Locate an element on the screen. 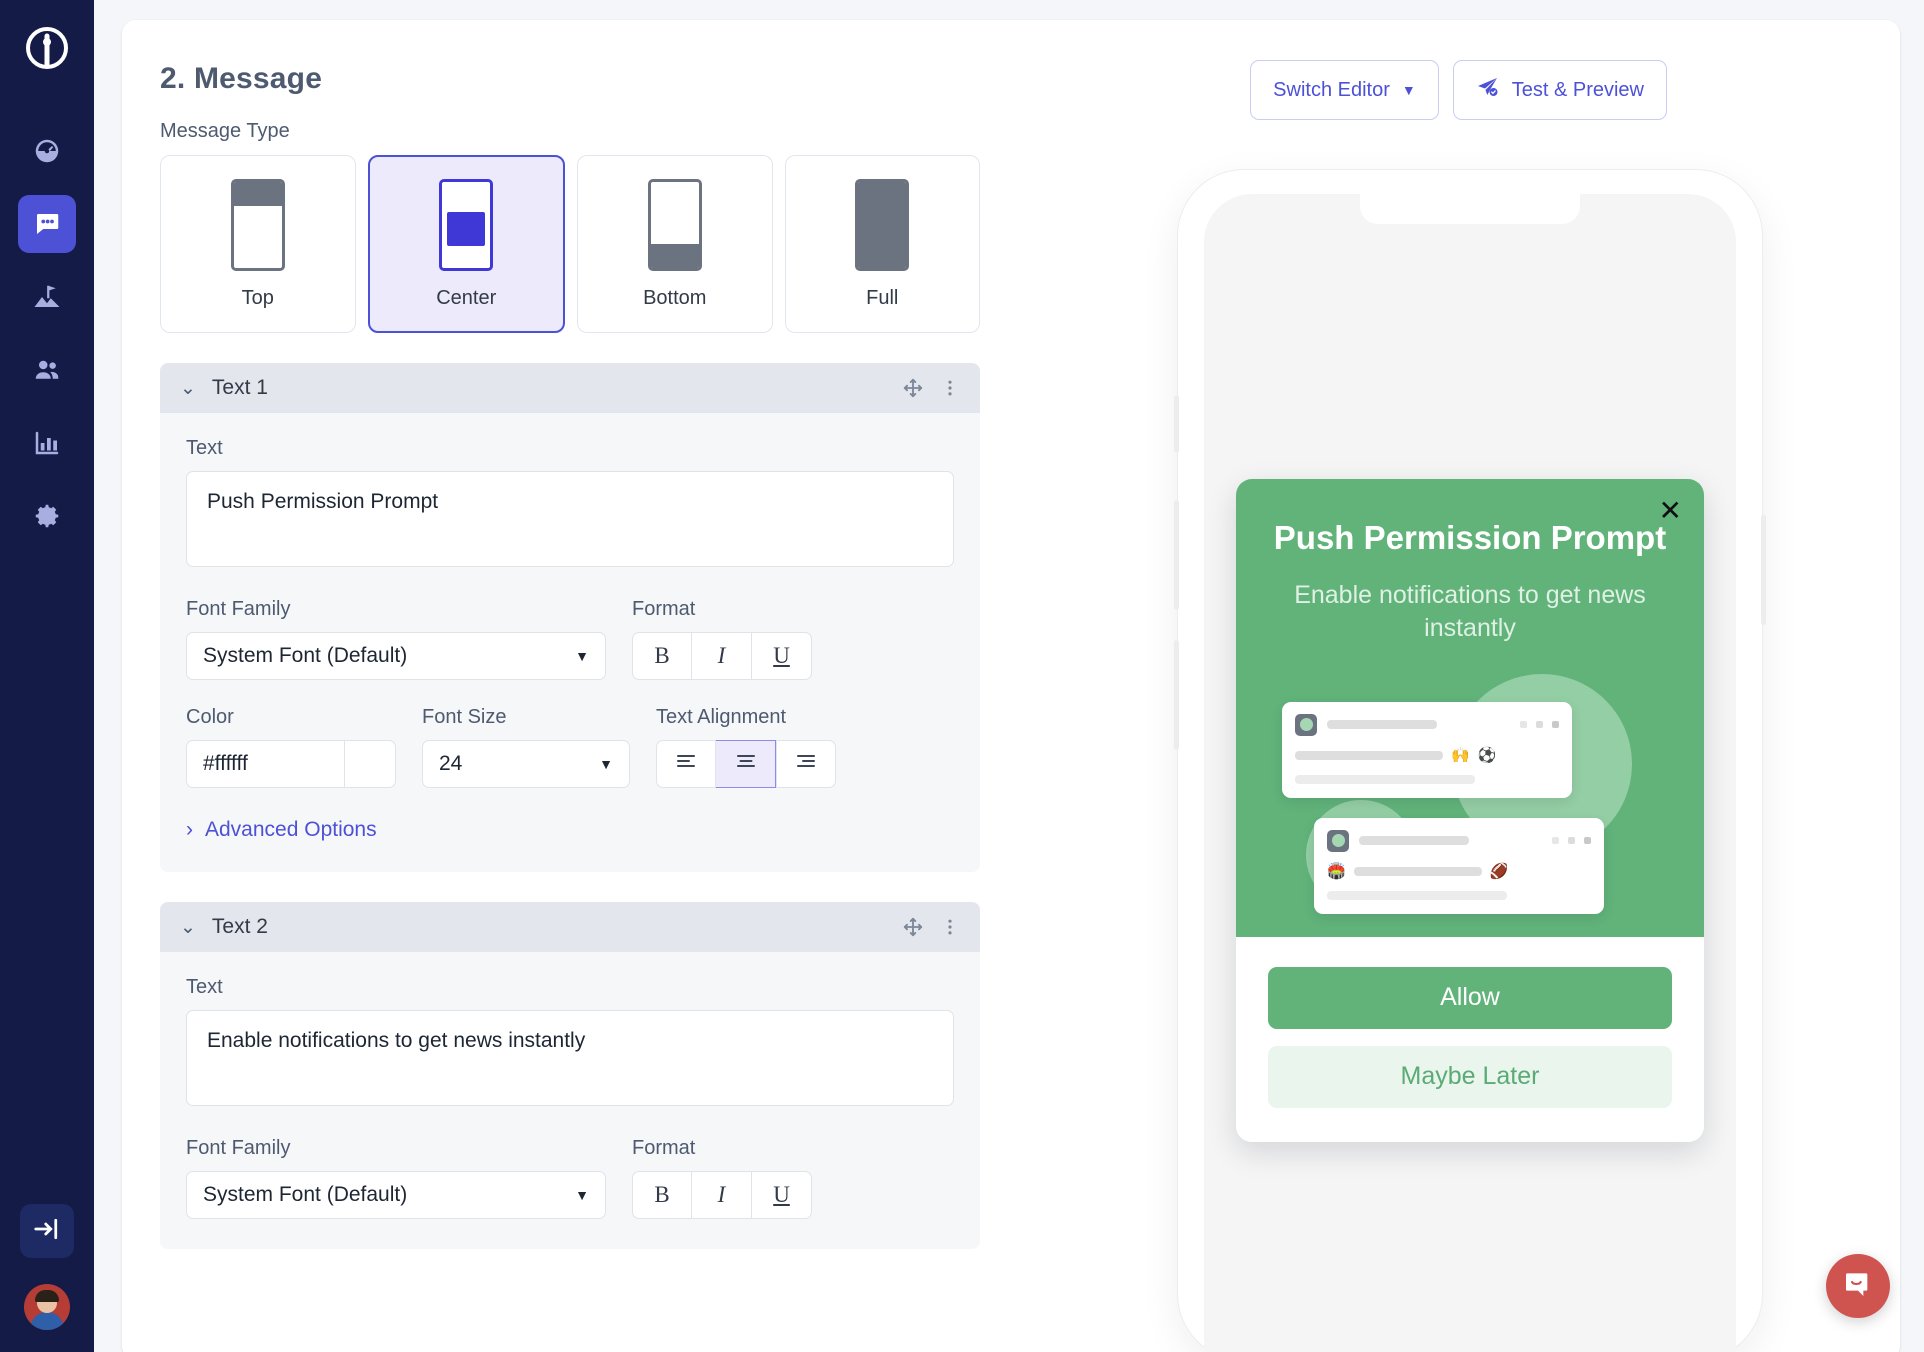  preview-illustration: 🙌 ⚽ 🏟️ 🏈 is located at coordinates (1470, 787).